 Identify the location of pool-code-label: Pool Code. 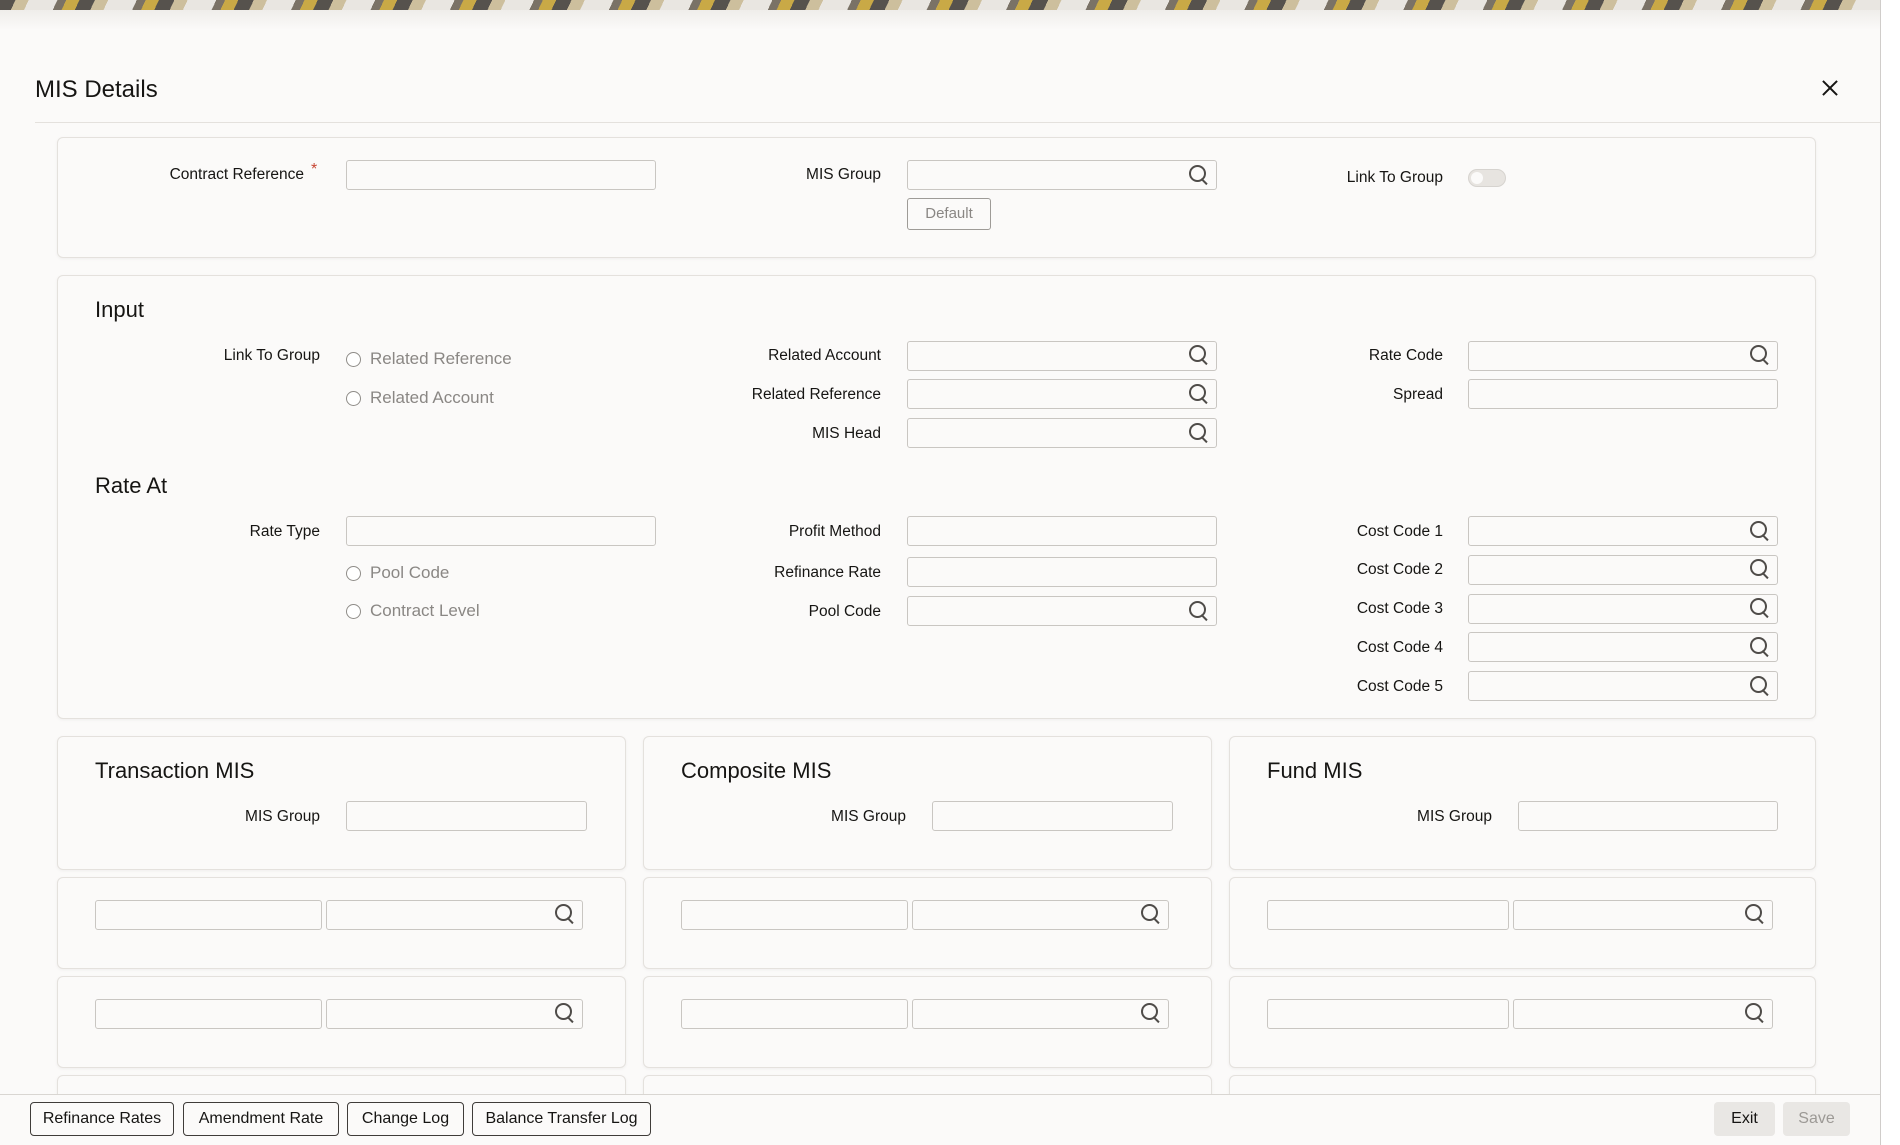
(844, 611).